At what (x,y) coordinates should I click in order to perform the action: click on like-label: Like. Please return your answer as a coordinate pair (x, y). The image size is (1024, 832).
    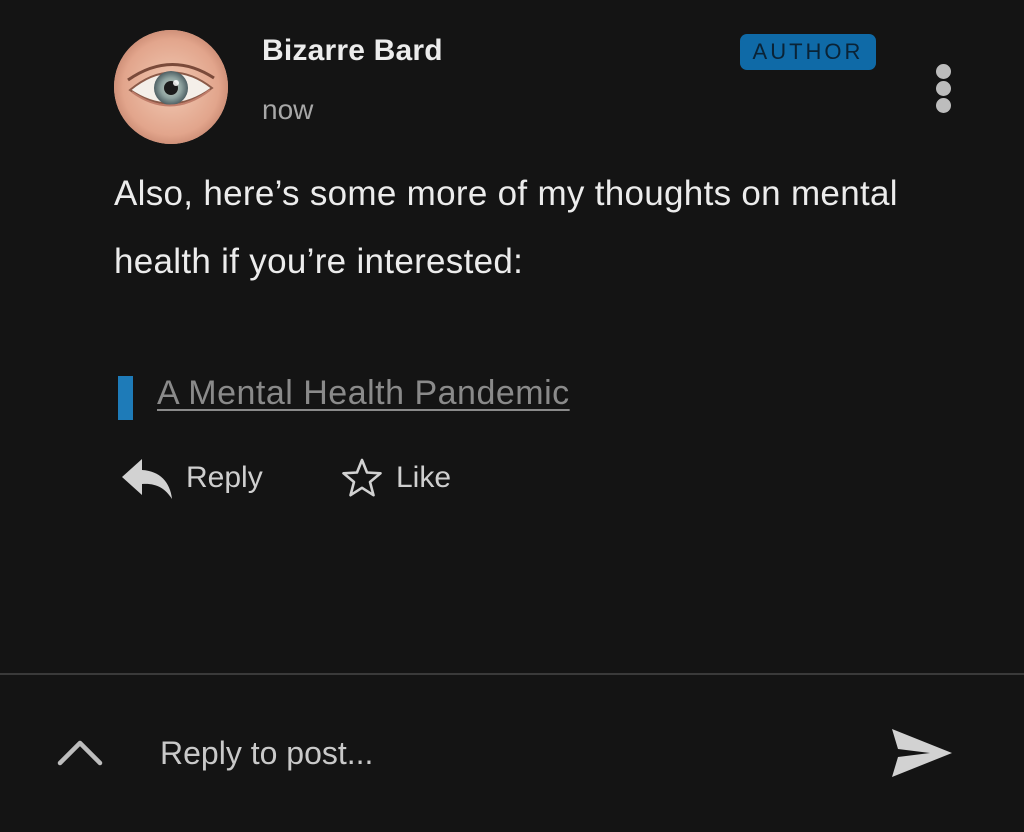
    Looking at the image, I should click on (424, 477).